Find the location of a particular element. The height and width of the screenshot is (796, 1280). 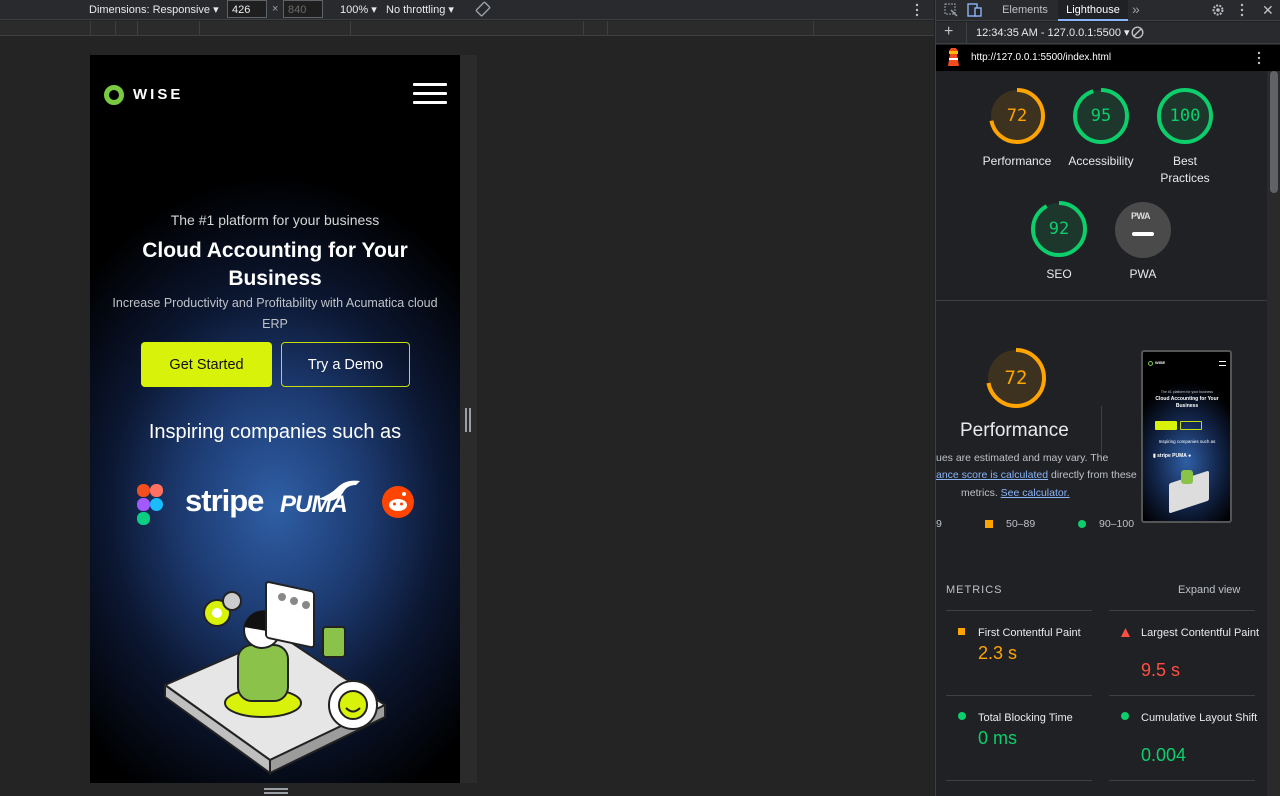

best-practices-gauge: 100 is located at coordinates (1185, 116).